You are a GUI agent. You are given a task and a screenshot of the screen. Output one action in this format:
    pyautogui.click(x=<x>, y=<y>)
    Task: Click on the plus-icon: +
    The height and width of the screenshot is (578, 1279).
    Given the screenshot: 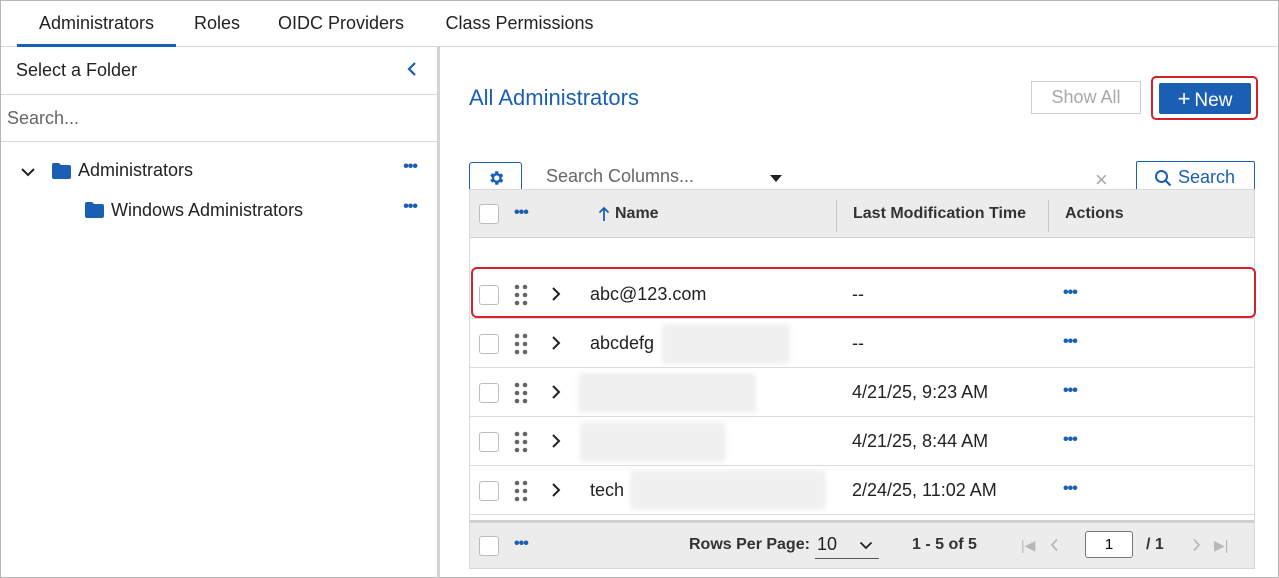 What is the action you would take?
    pyautogui.click(x=1184, y=98)
    